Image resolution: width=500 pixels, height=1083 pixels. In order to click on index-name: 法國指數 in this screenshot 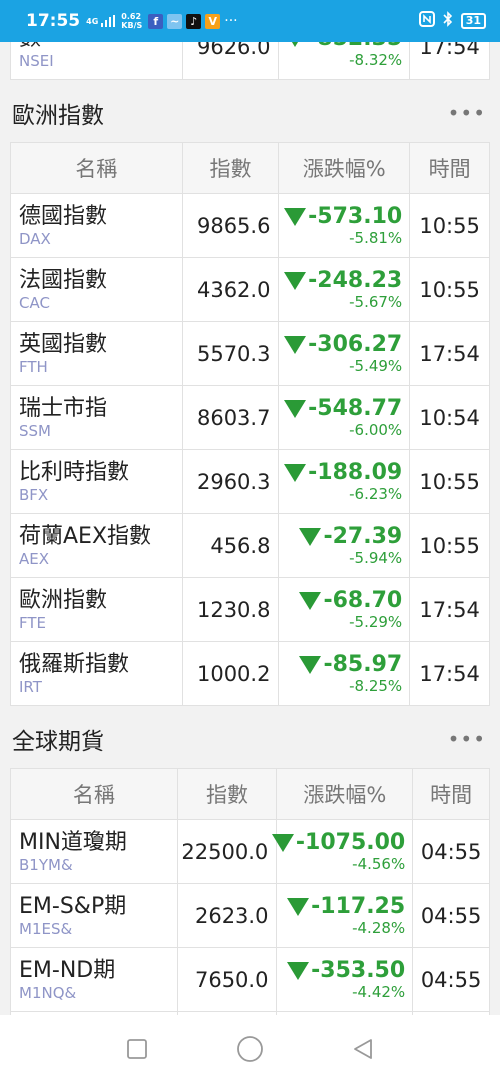, I will do `click(63, 280)`.